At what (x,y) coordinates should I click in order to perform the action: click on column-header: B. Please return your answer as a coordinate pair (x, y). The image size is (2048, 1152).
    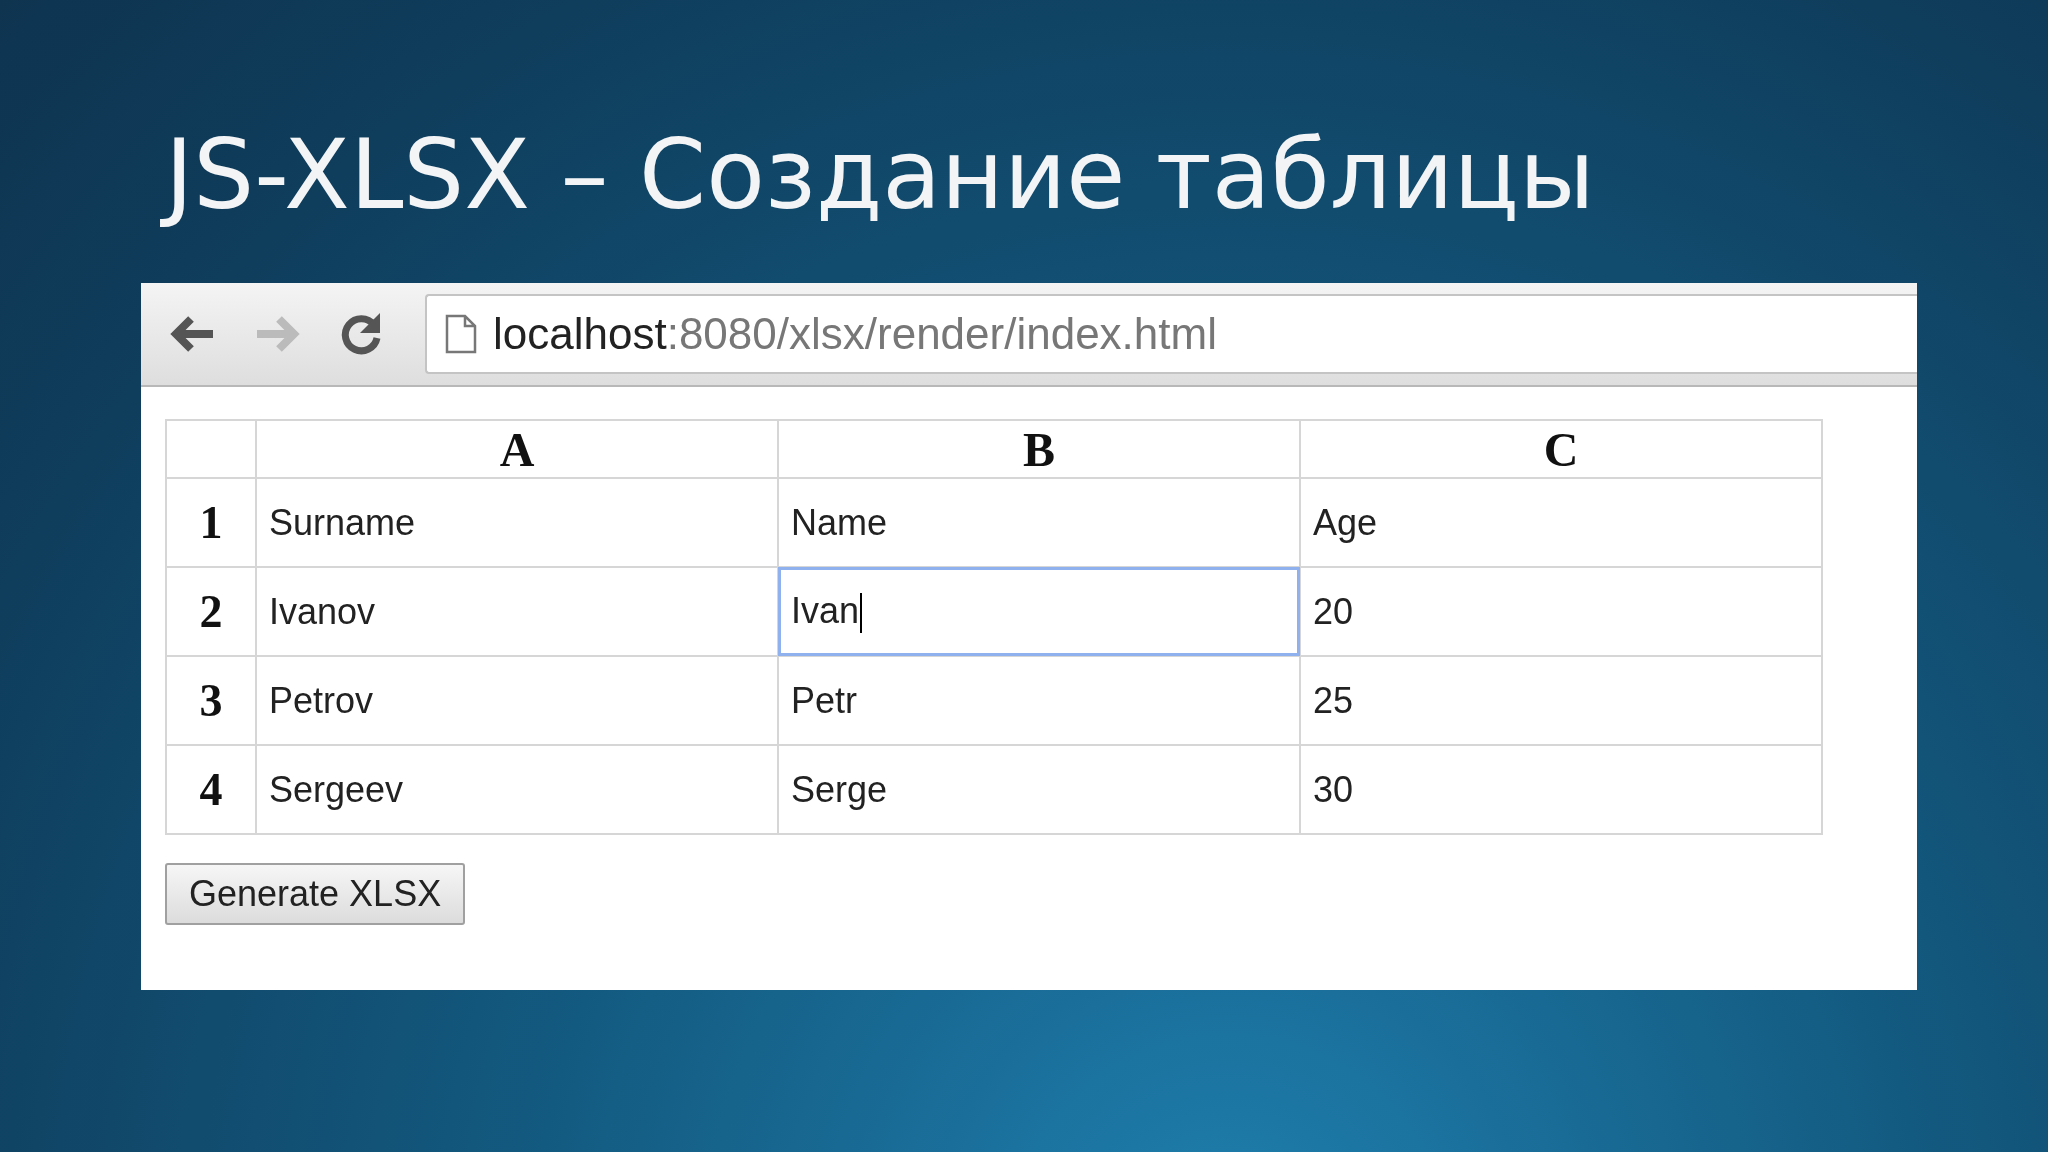
    Looking at the image, I should click on (1039, 449).